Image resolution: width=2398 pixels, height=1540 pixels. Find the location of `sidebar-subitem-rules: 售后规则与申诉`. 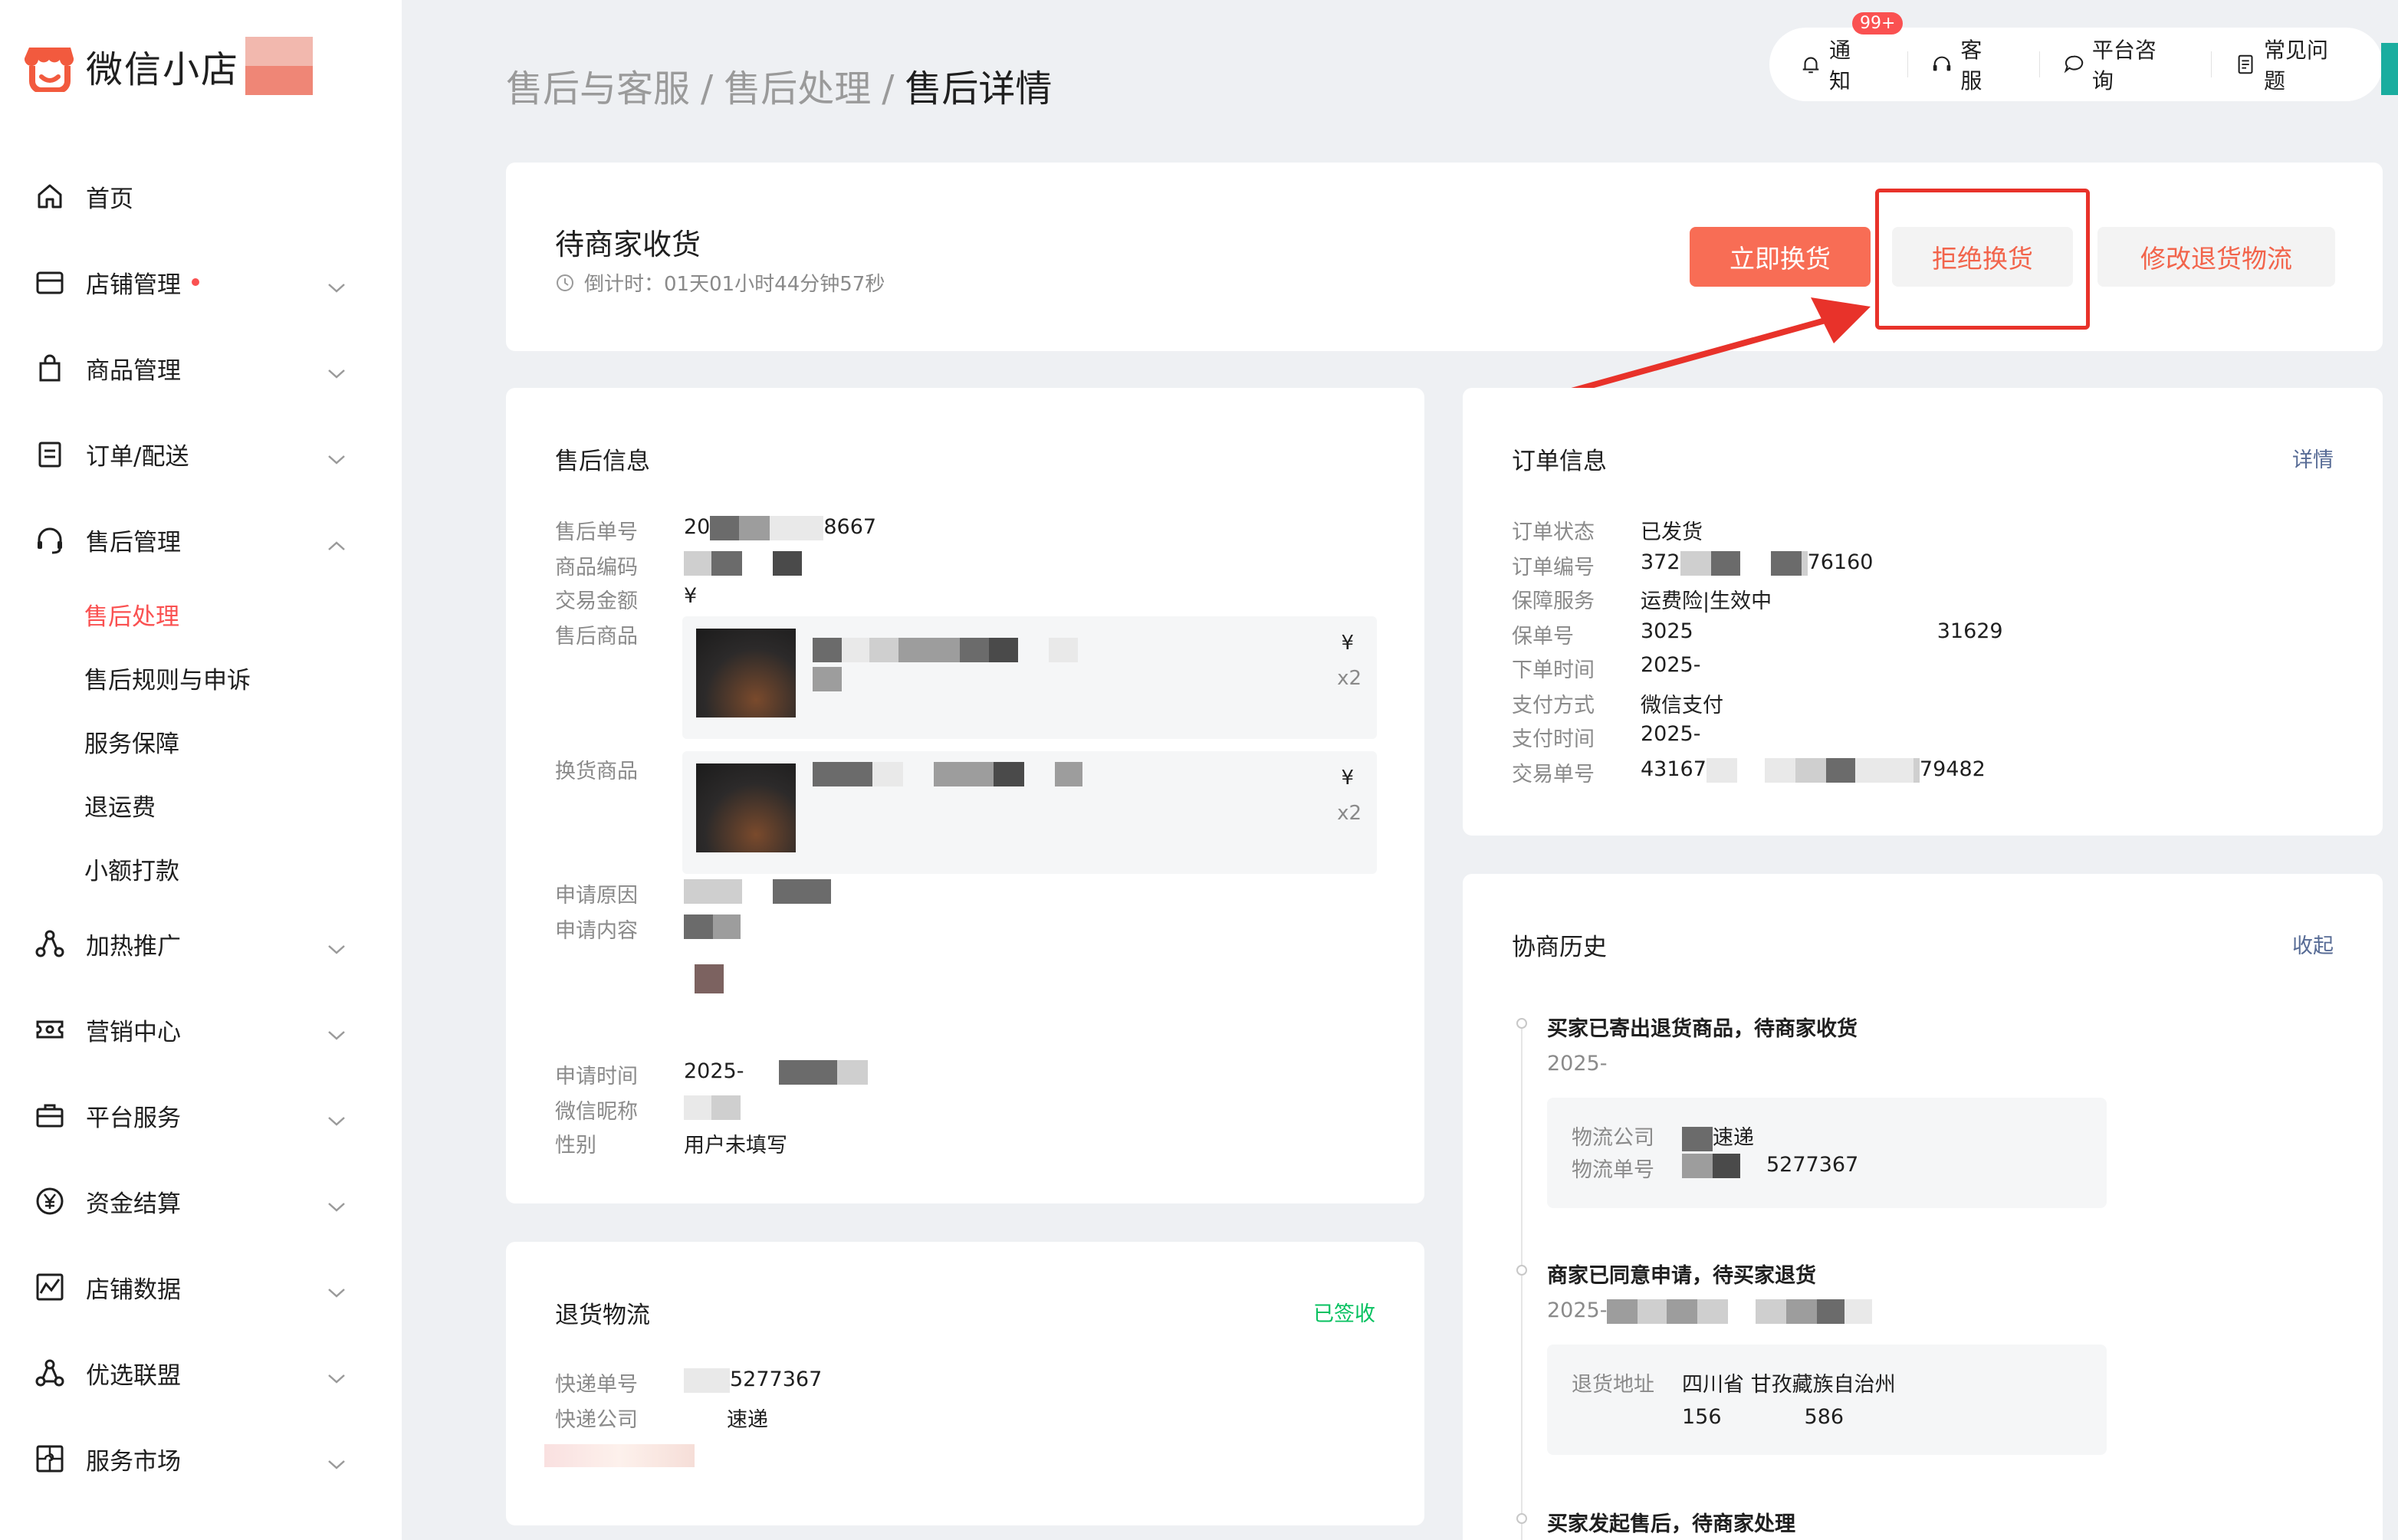

sidebar-subitem-rules: 售后规则与申诉 is located at coordinates (201, 678).